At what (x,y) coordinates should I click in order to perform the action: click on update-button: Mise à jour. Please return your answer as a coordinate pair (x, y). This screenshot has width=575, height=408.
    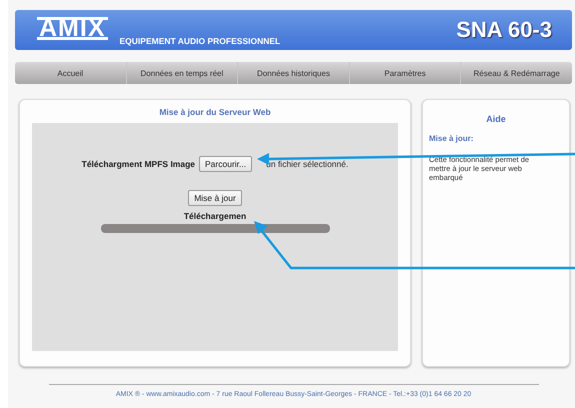
    Looking at the image, I should click on (215, 198).